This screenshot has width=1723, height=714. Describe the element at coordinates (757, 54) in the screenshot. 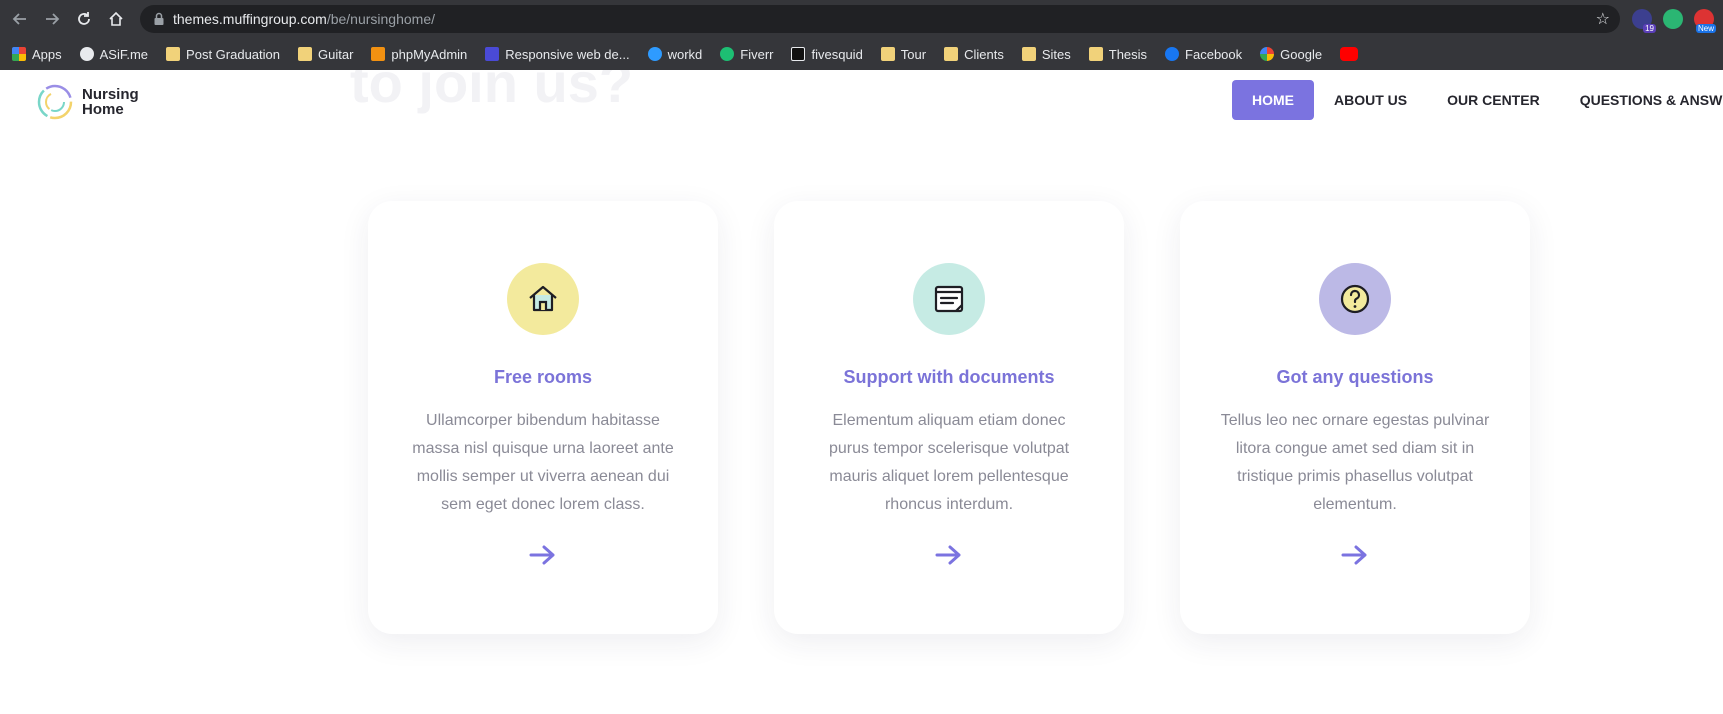

I see `bookmark-label: Fiverr` at that location.